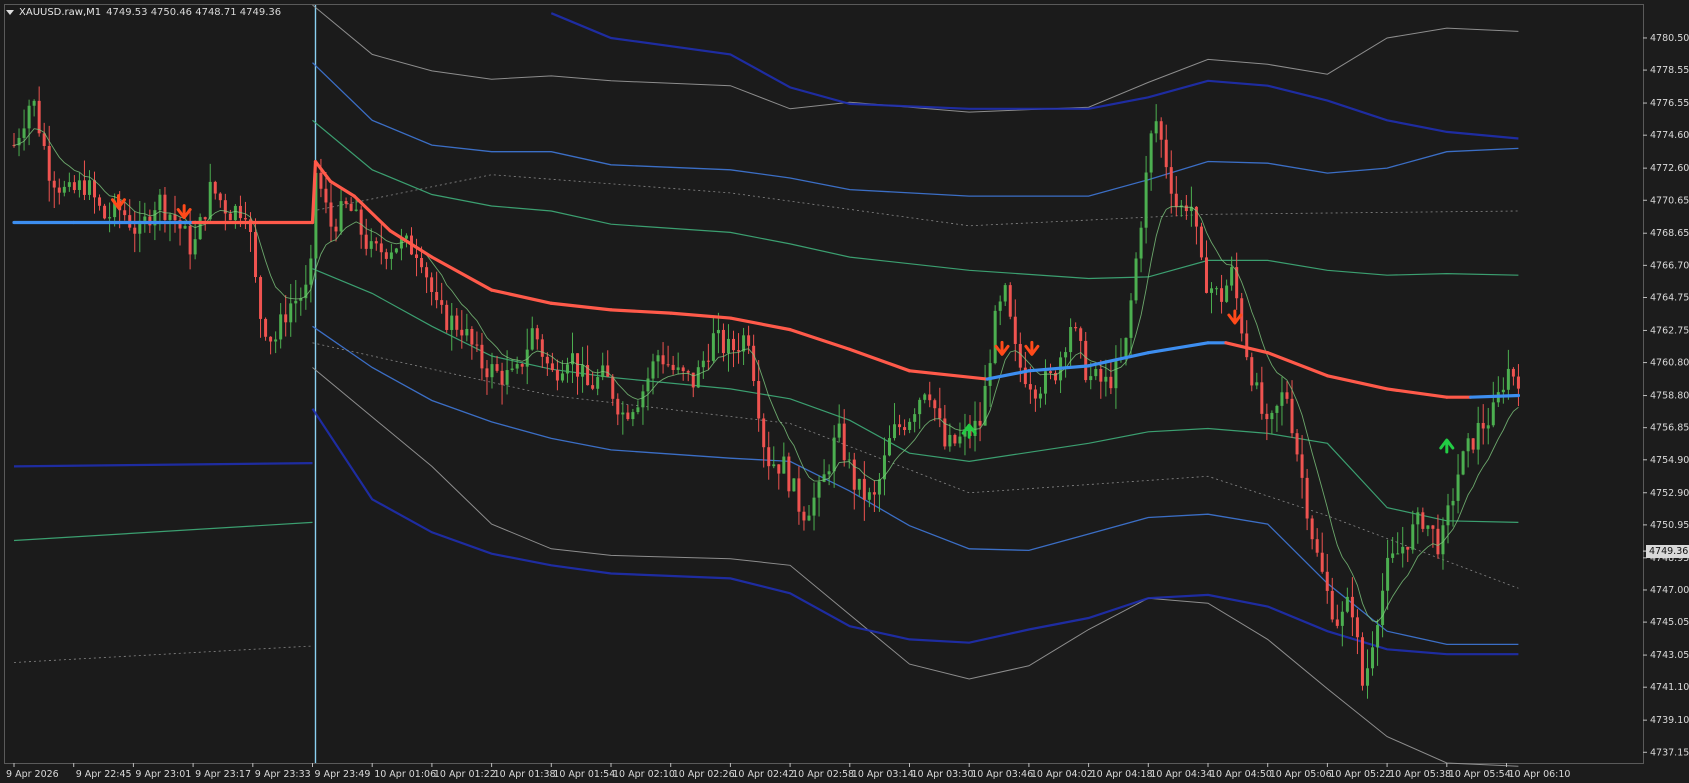 The image size is (1689, 783). I want to click on price-label: 4762.75, so click(1669, 330).